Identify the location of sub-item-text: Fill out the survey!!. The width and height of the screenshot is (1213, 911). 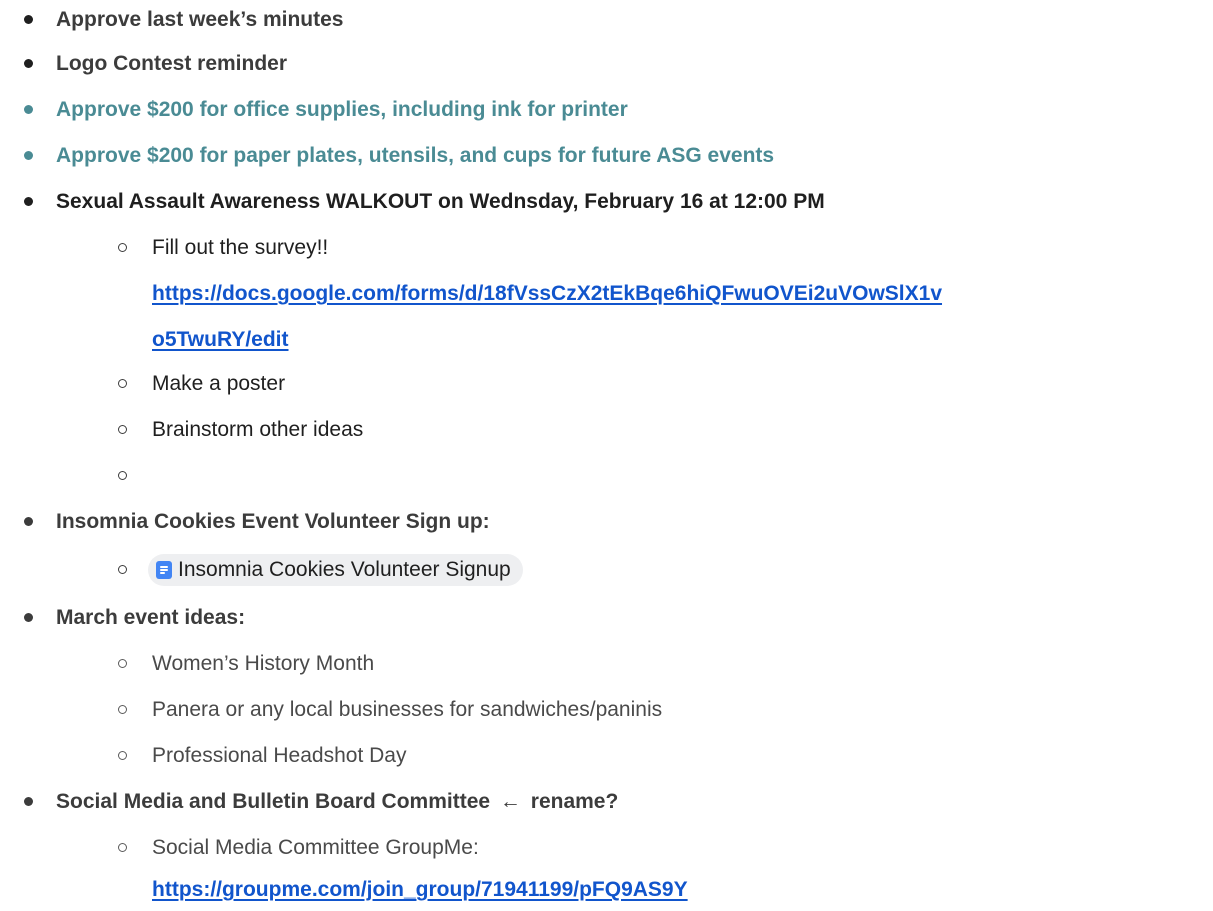
(240, 247).